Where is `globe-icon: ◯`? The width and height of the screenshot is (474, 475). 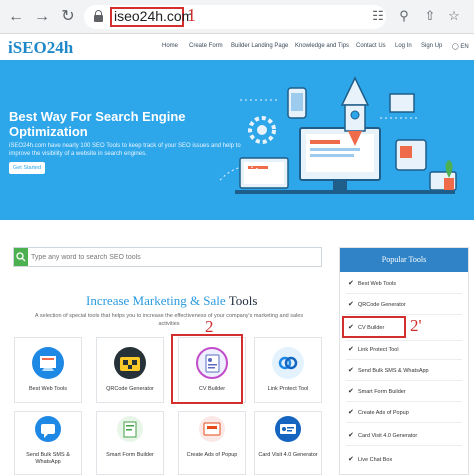 globe-icon: ◯ is located at coordinates (455, 47).